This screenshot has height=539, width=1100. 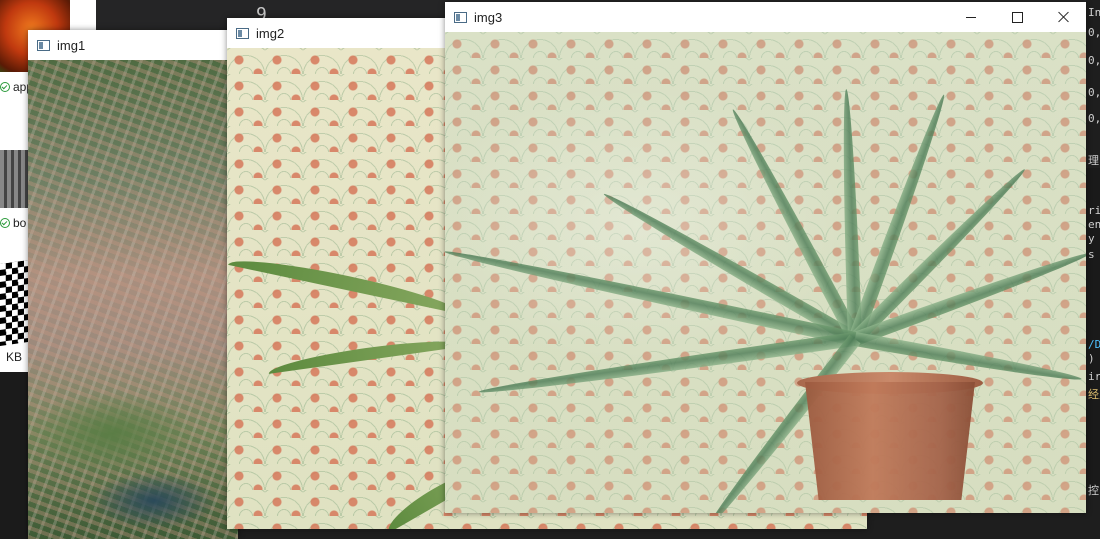 What do you see at coordinates (71, 45) in the screenshot?
I see `window-title: img1` at bounding box center [71, 45].